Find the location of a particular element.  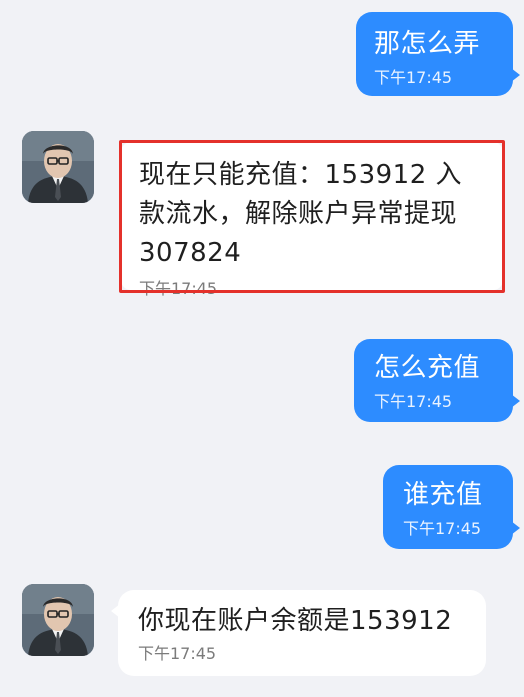

incoming-message-bubble: 你现在账户余额是153912 下午17:45 is located at coordinates (298, 633).